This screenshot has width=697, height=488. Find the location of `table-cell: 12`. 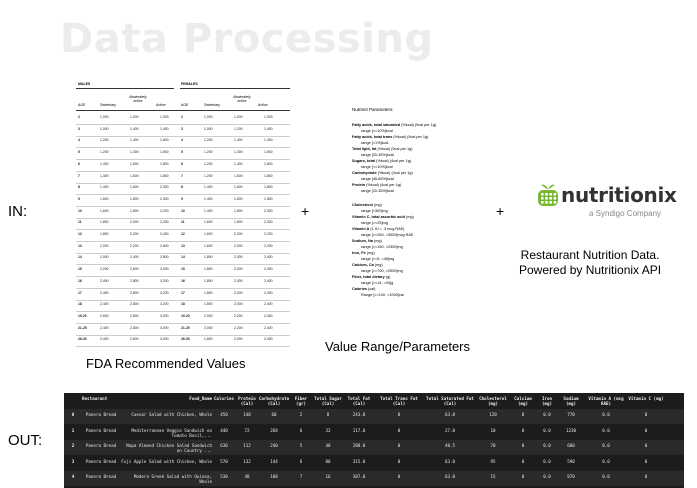

table-cell: 12 is located at coordinates (80, 234).